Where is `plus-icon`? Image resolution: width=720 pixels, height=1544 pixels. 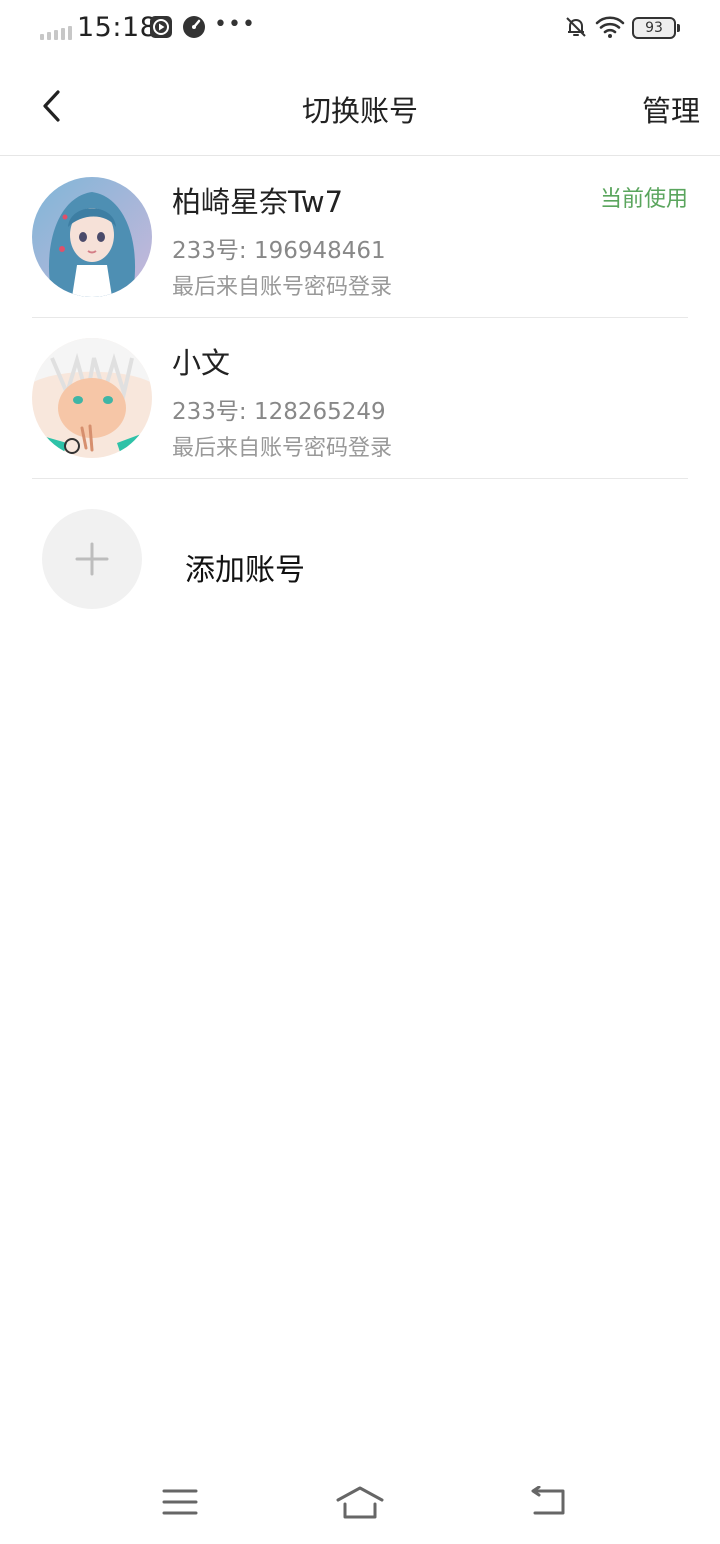 plus-icon is located at coordinates (92, 559).